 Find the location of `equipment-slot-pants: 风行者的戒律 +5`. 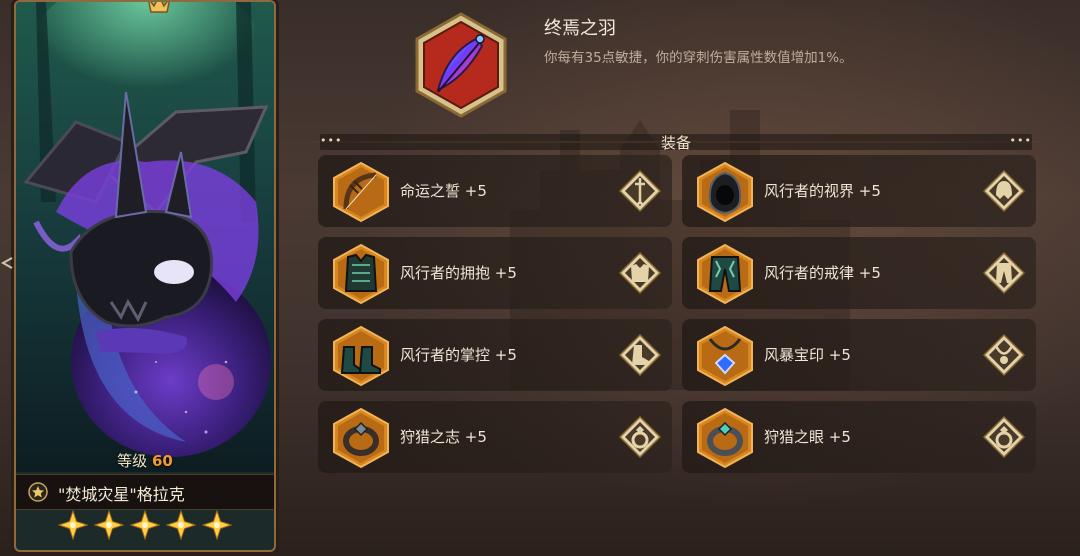

equipment-slot-pants: 风行者的戒律 +5 is located at coordinates (859, 273).